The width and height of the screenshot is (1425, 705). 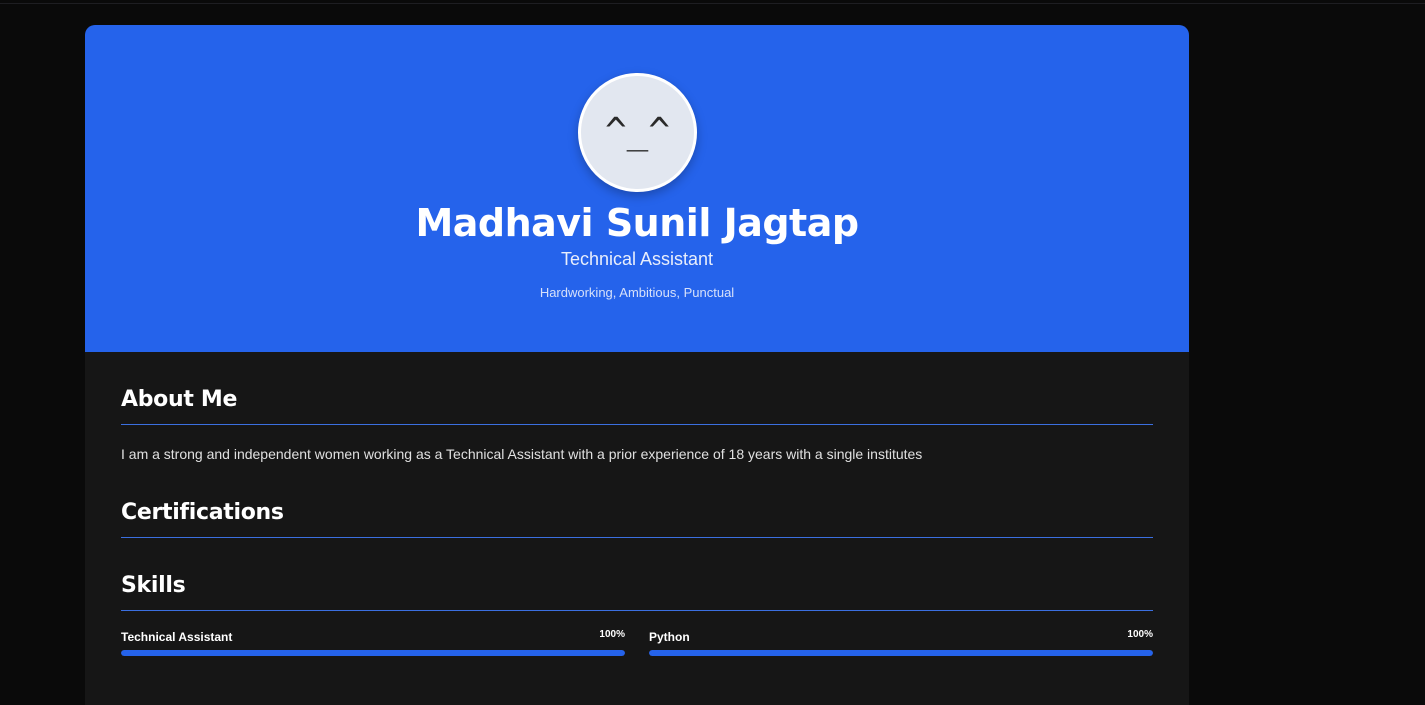 What do you see at coordinates (637, 424) in the screenshot?
I see `about-divider` at bounding box center [637, 424].